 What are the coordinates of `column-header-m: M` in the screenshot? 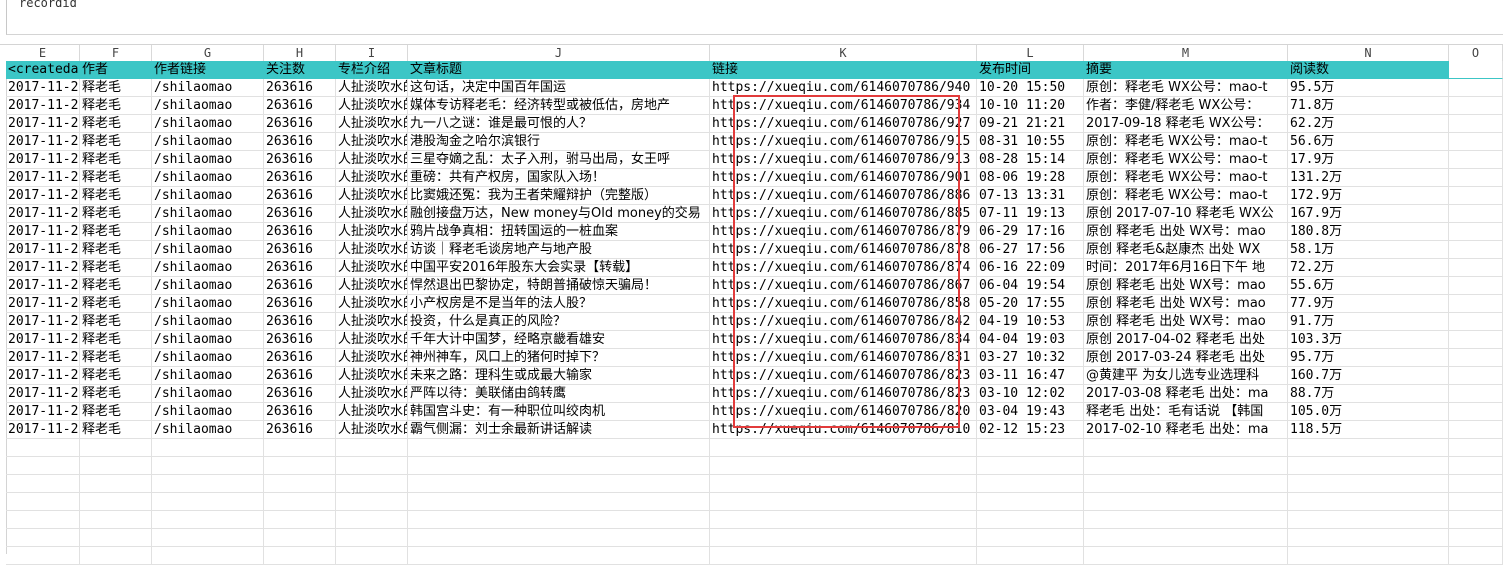 It's located at (1186, 53).